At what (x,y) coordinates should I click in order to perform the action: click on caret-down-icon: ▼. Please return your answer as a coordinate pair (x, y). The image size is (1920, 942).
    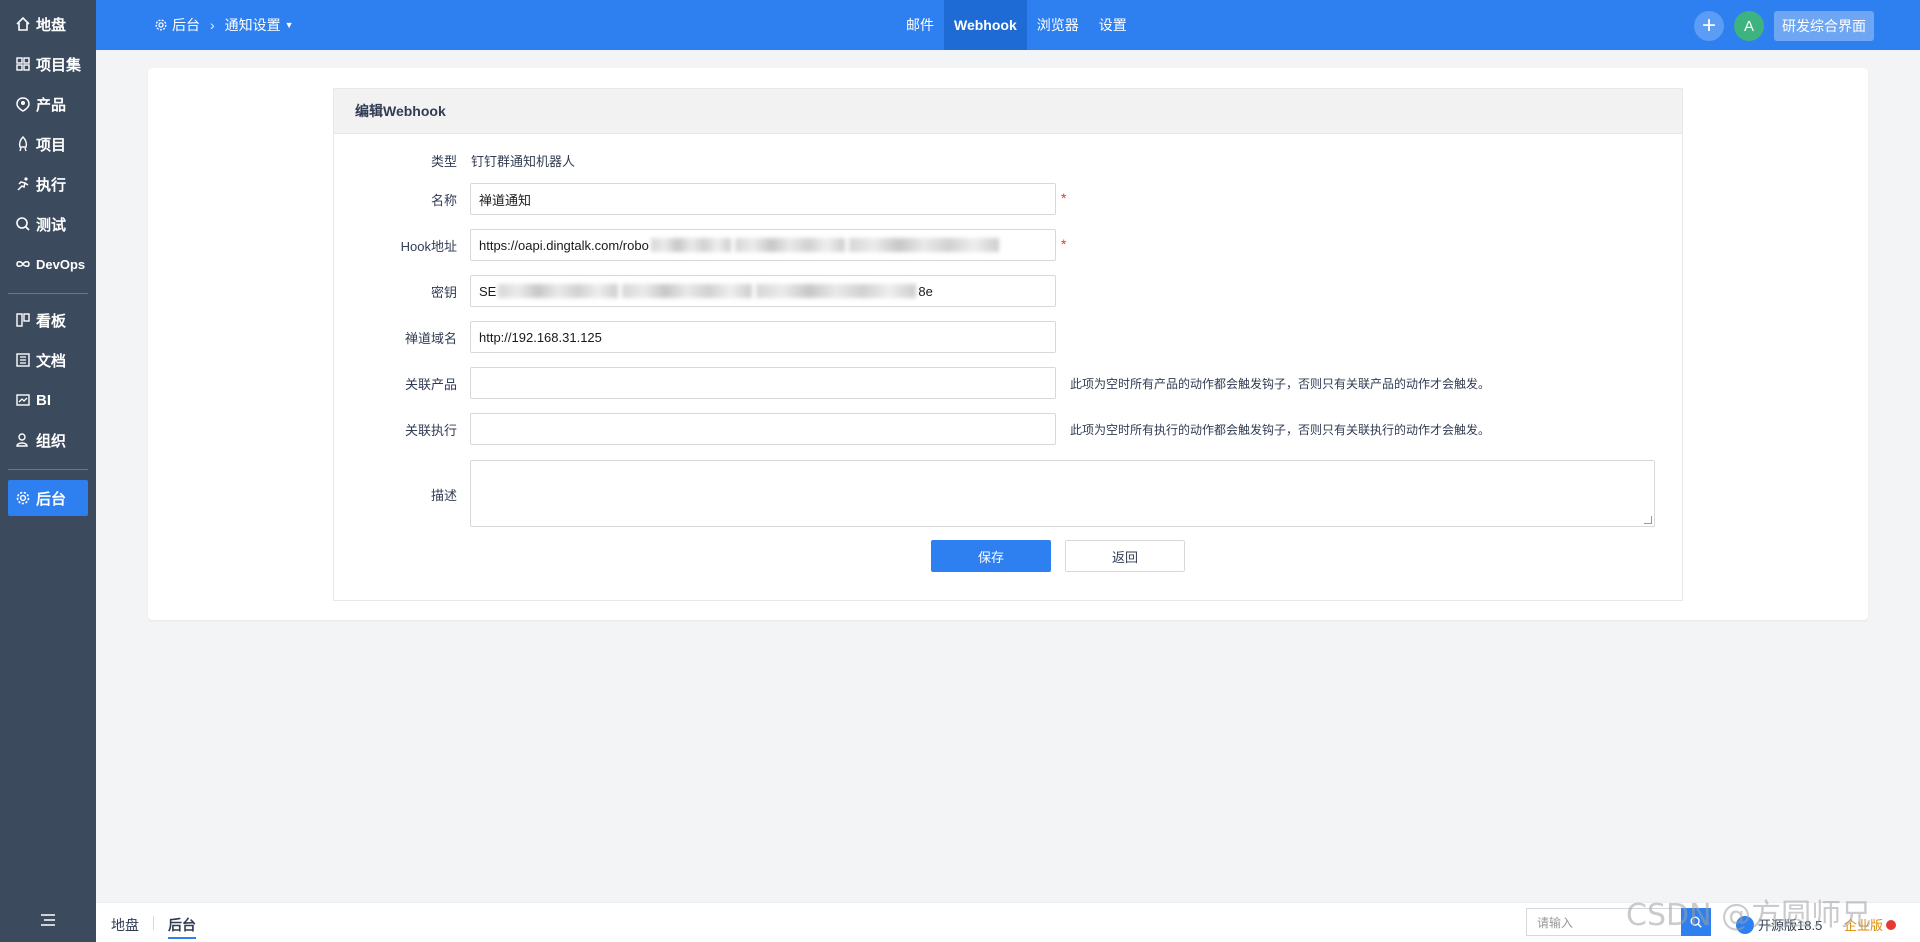
    Looking at the image, I should click on (289, 25).